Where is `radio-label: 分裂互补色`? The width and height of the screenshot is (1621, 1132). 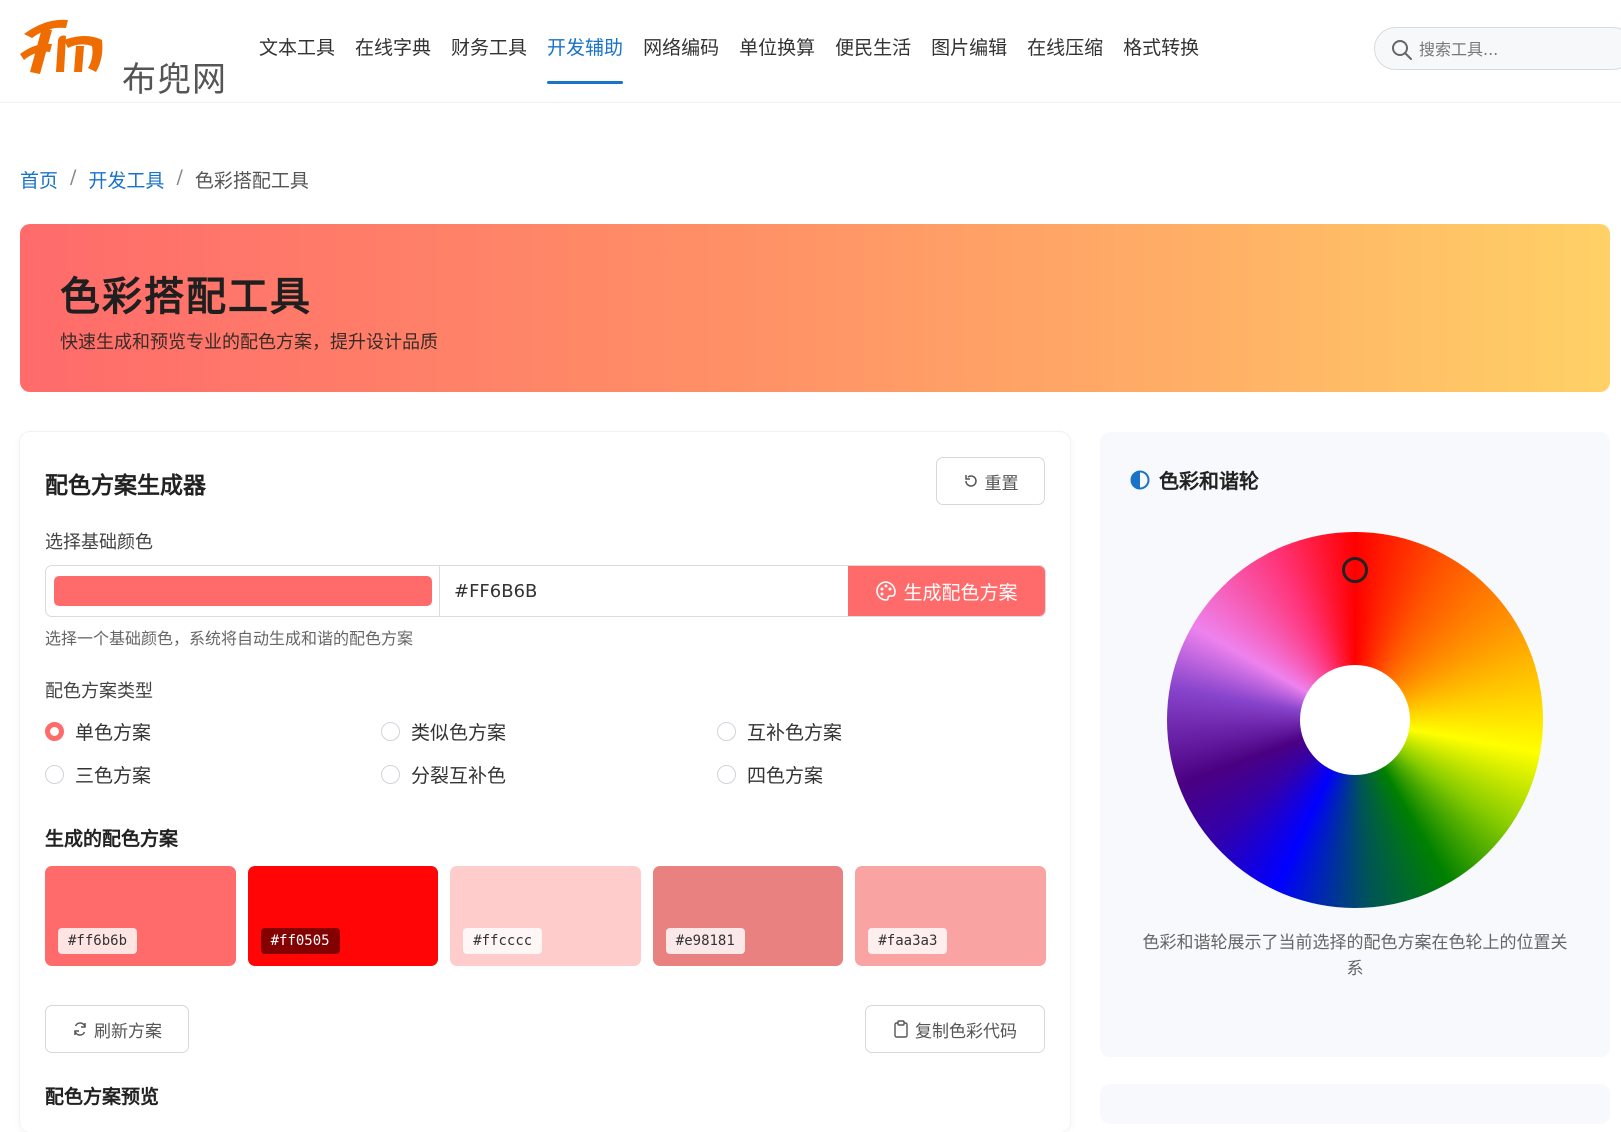
radio-label: 分裂互补色 is located at coordinates (459, 776).